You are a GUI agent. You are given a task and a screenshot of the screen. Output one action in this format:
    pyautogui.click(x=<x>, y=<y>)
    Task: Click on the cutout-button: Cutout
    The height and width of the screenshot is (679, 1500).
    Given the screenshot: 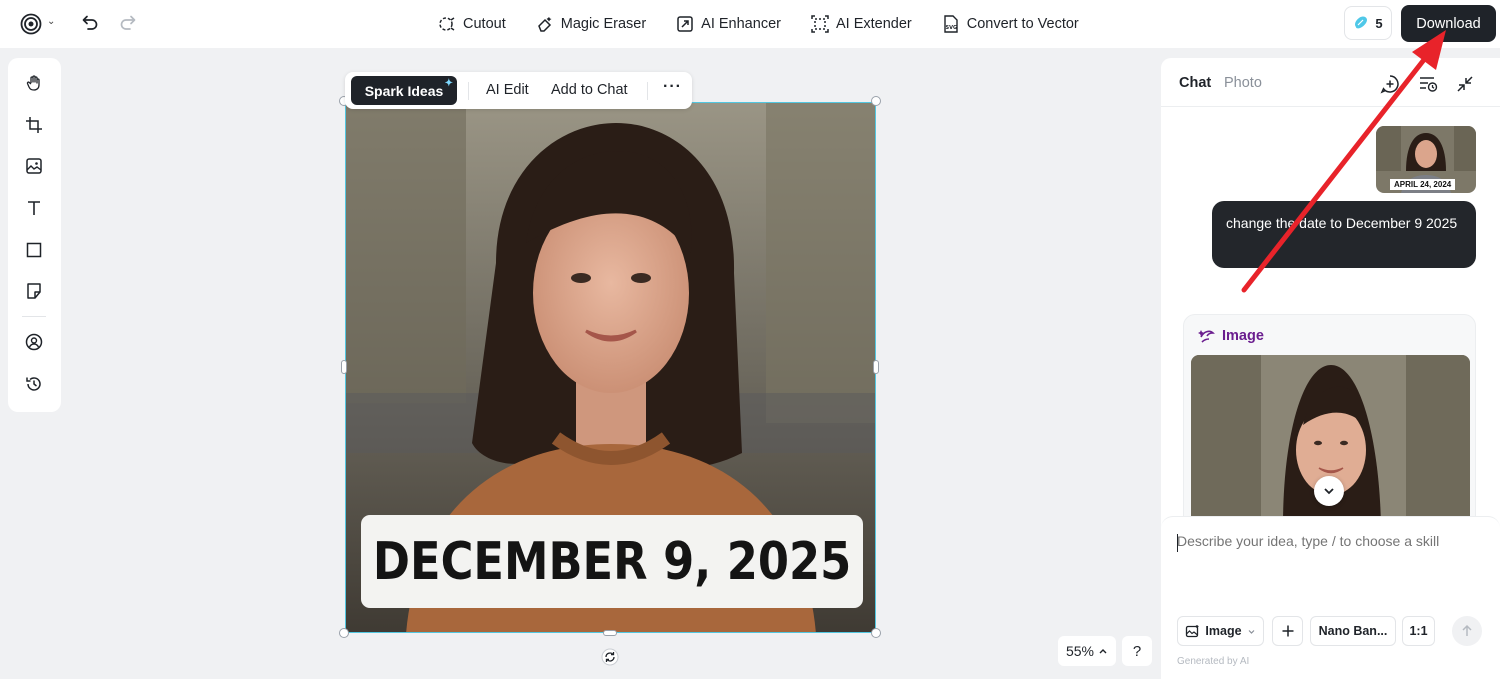 What is the action you would take?
    pyautogui.click(x=472, y=24)
    